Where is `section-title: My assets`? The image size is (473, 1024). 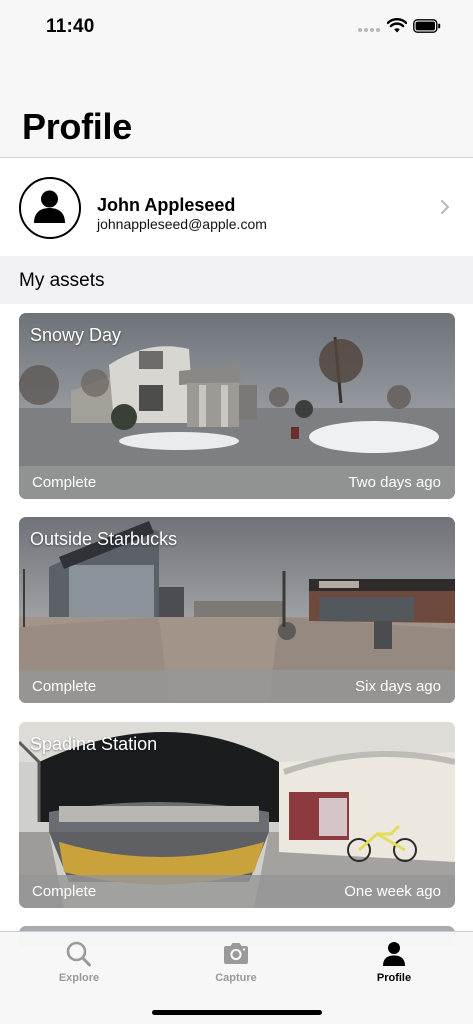 section-title: My assets is located at coordinates (62, 280).